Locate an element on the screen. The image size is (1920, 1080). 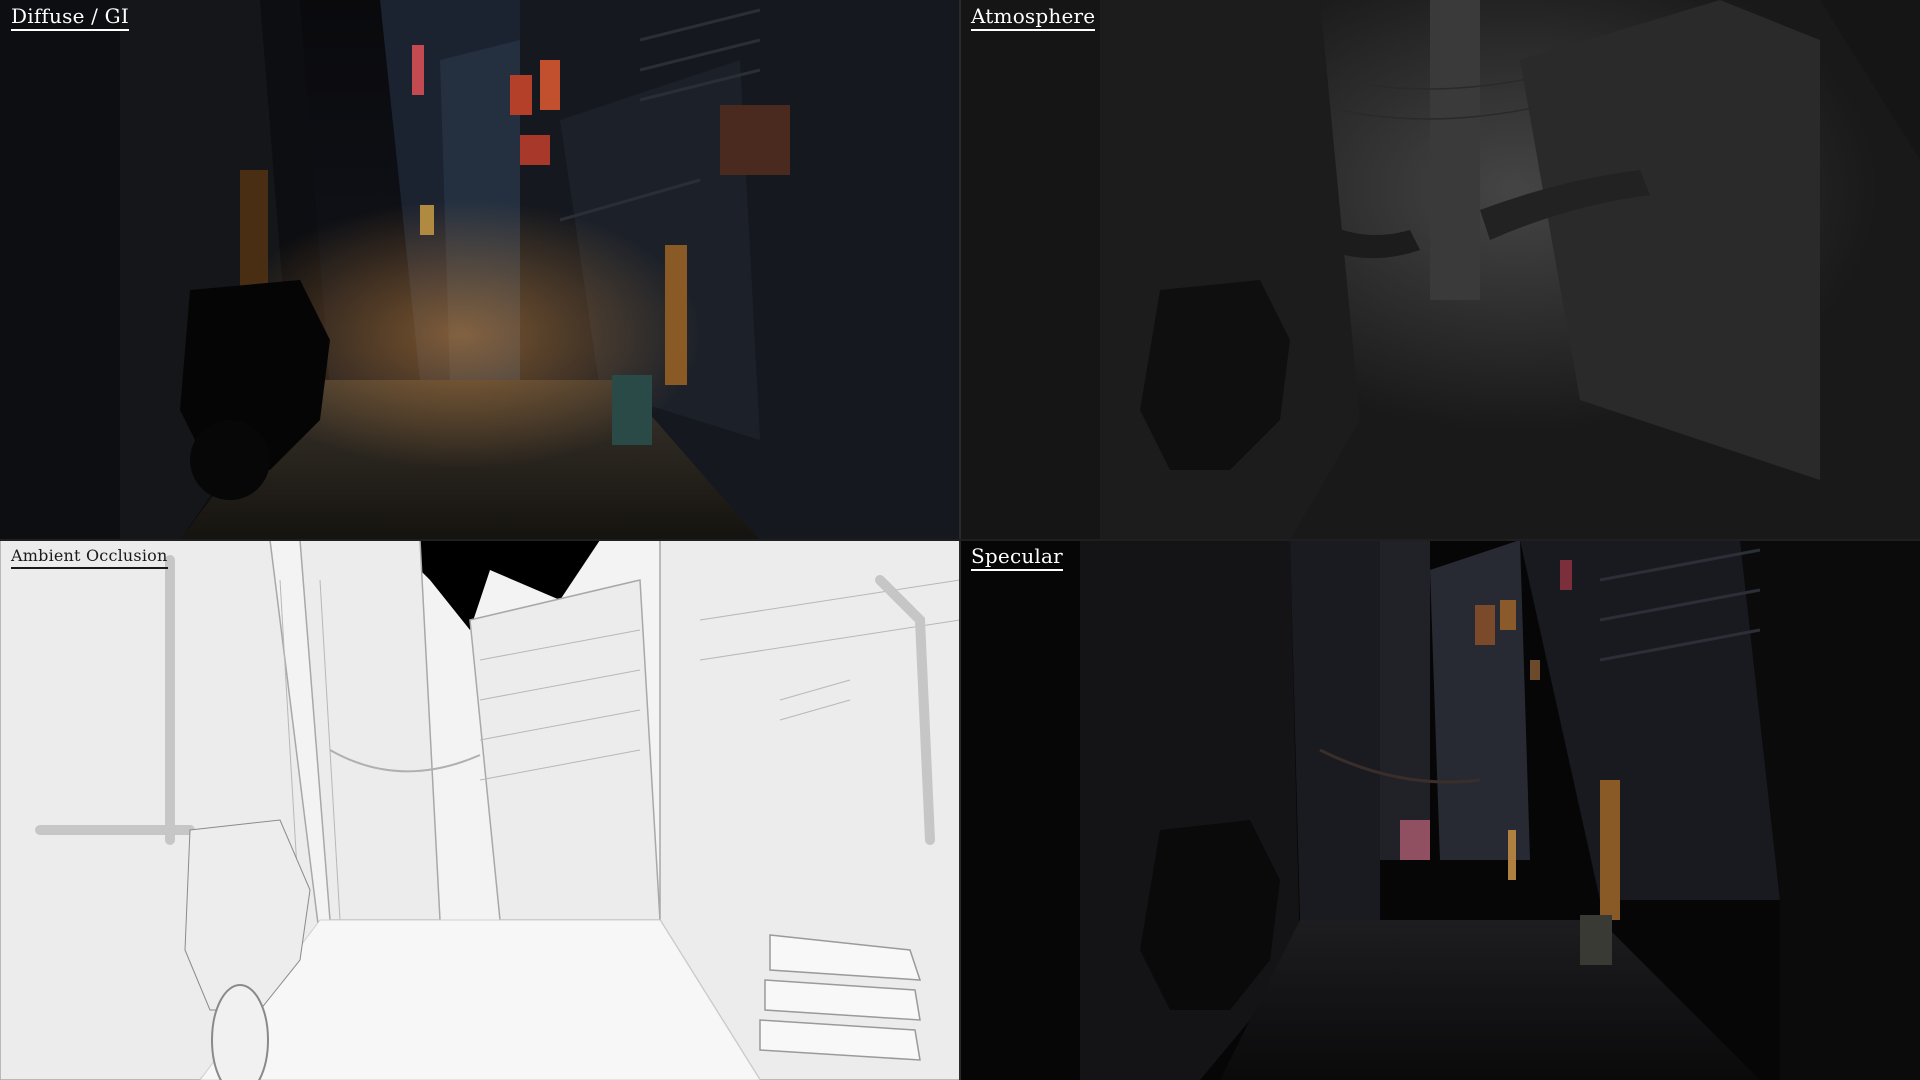
panel-label: Ambient Occlusion is located at coordinates (89, 557).